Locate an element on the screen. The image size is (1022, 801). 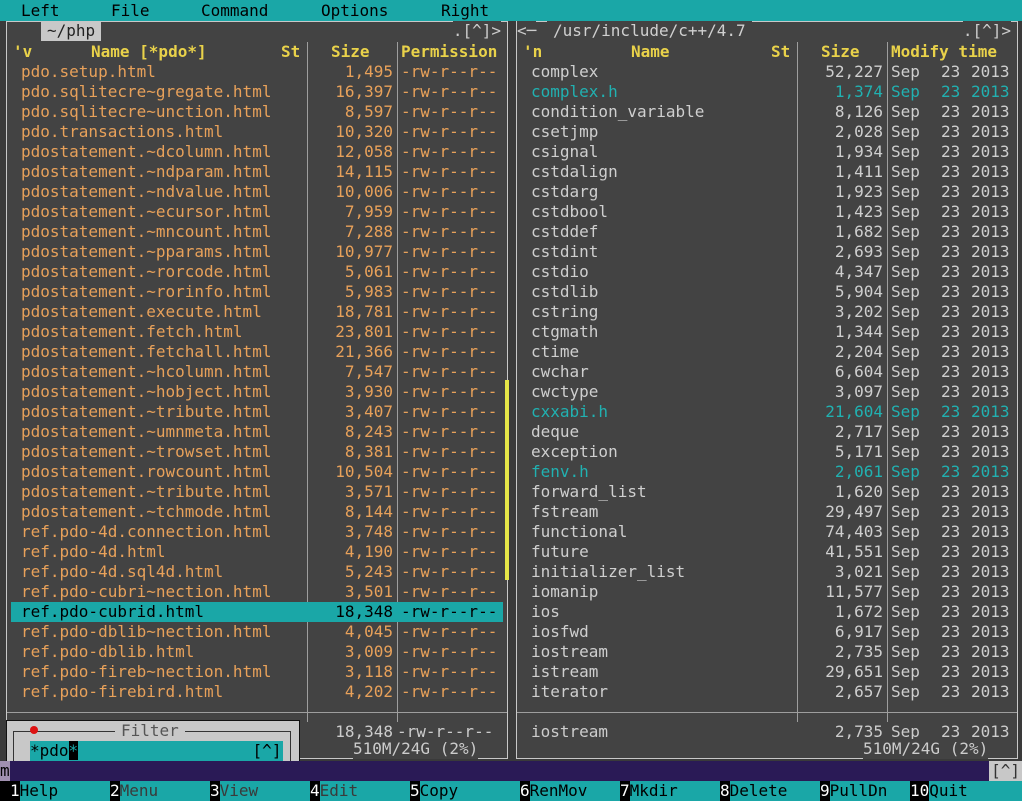
menu-left: Left is located at coordinates (40, 11).